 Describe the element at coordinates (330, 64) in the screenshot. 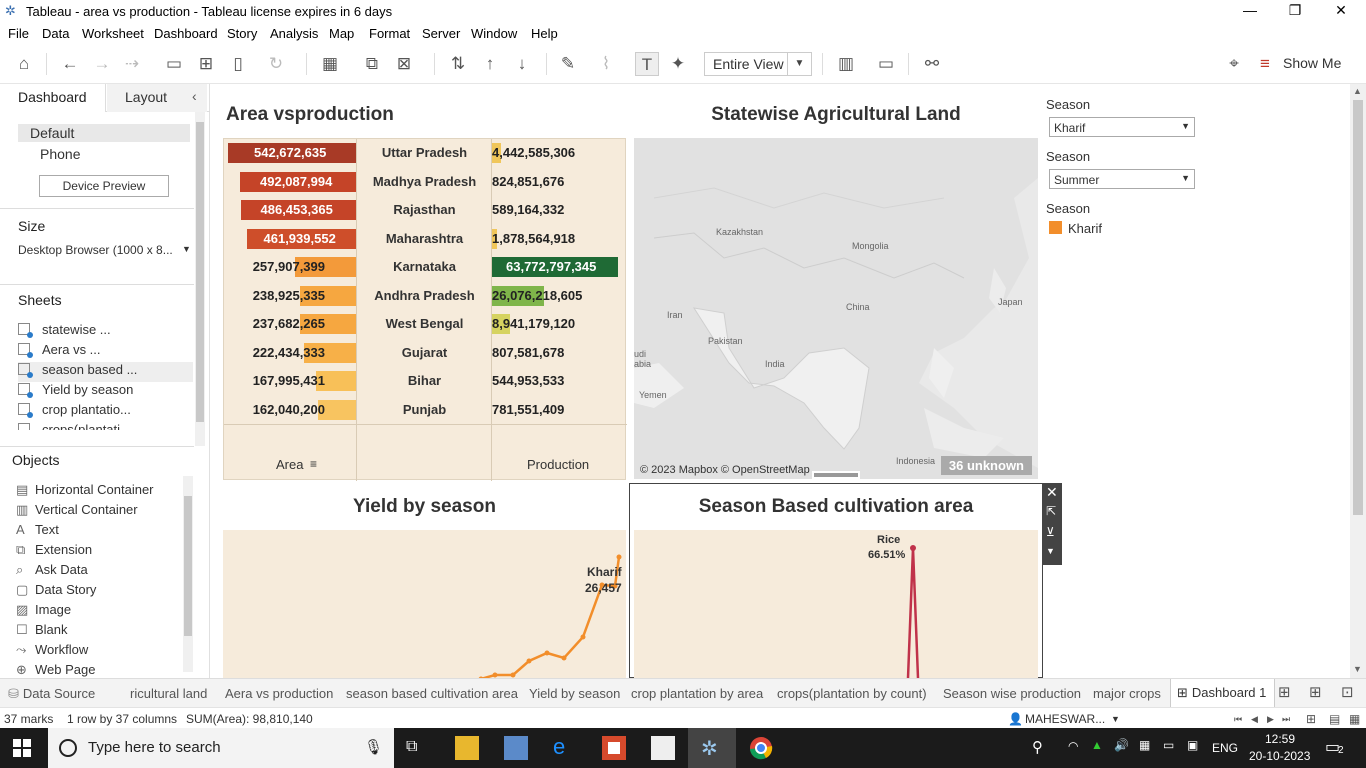

I see `new-worksheet-icon: ▦` at that location.